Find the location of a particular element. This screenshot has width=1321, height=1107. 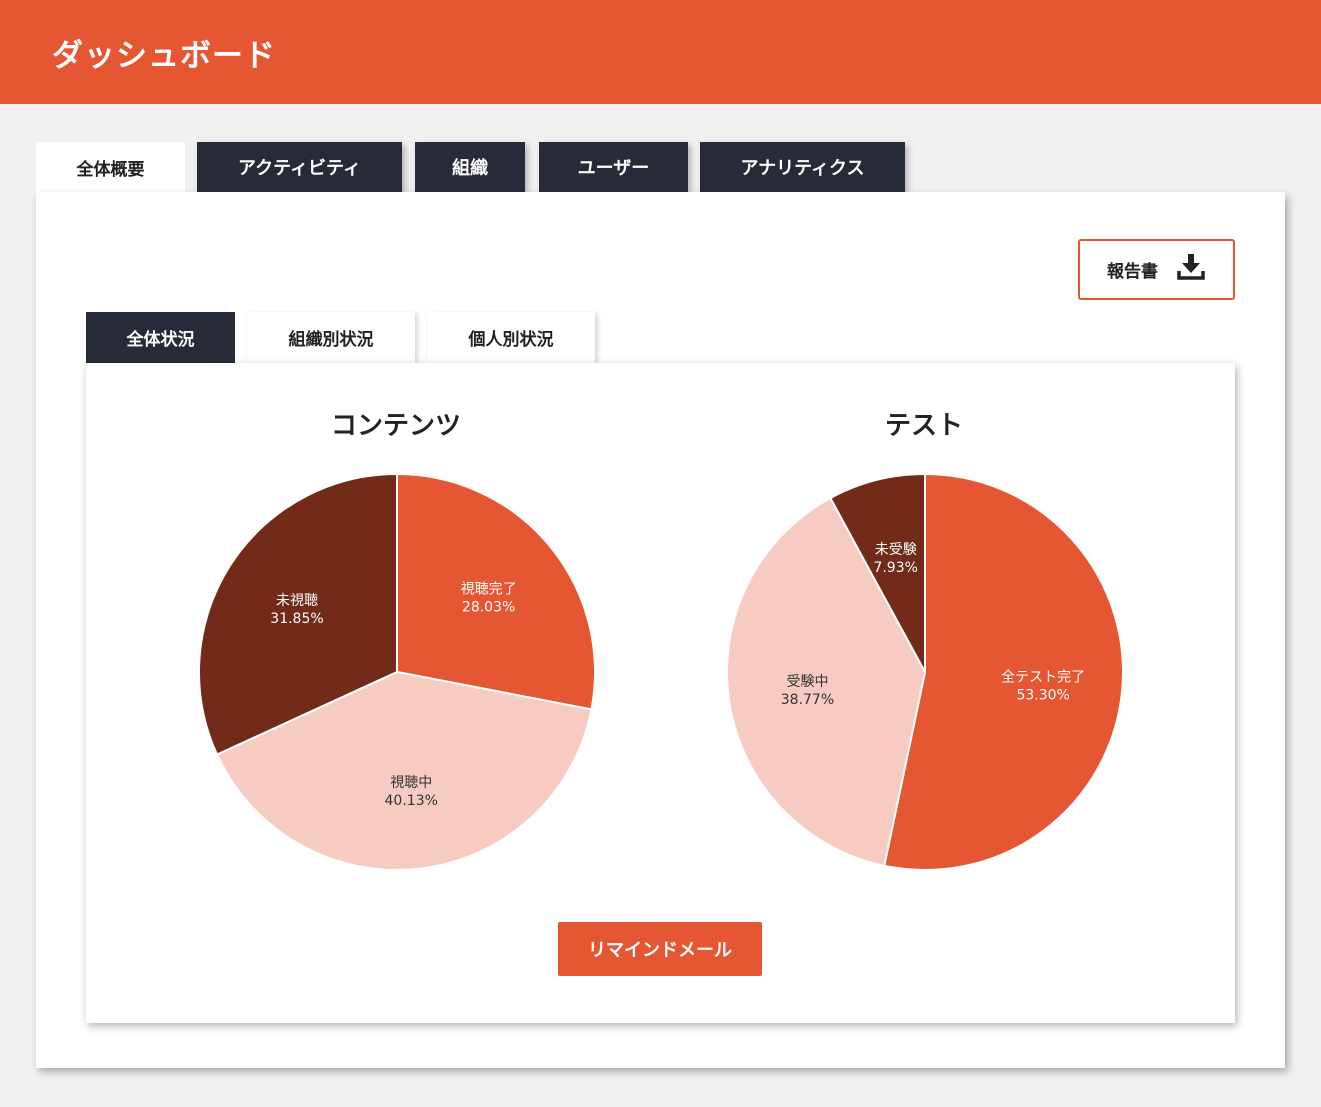

pie-slice-value: 31.85% is located at coordinates (296, 619).